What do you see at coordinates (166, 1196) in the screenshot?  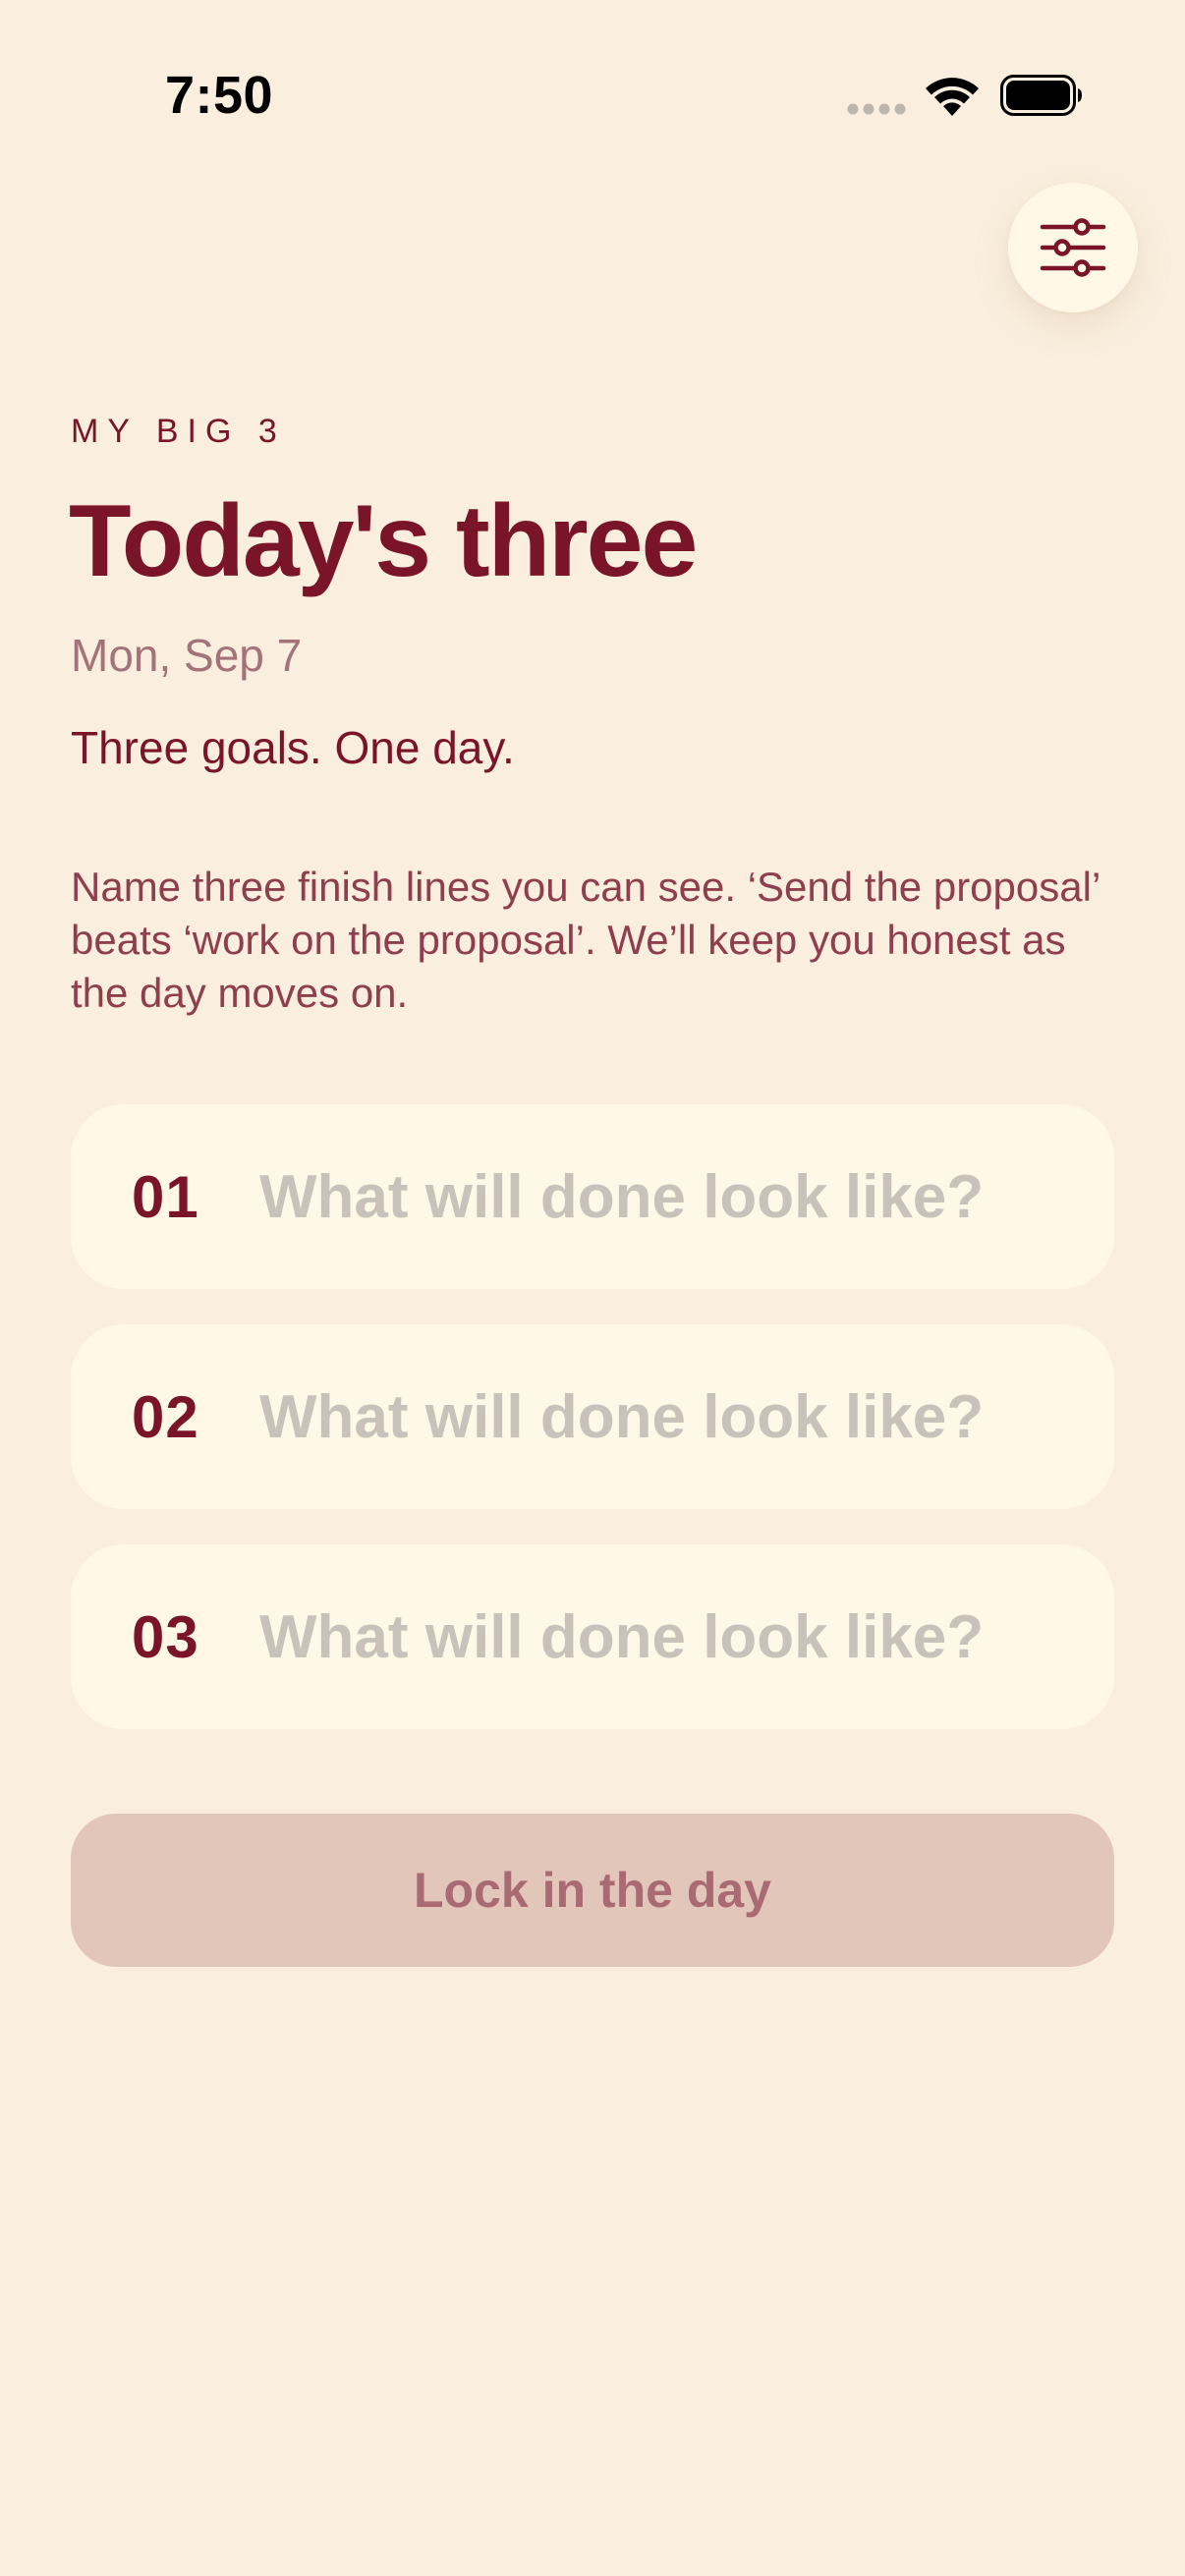 I see `goal-number: 01` at bounding box center [166, 1196].